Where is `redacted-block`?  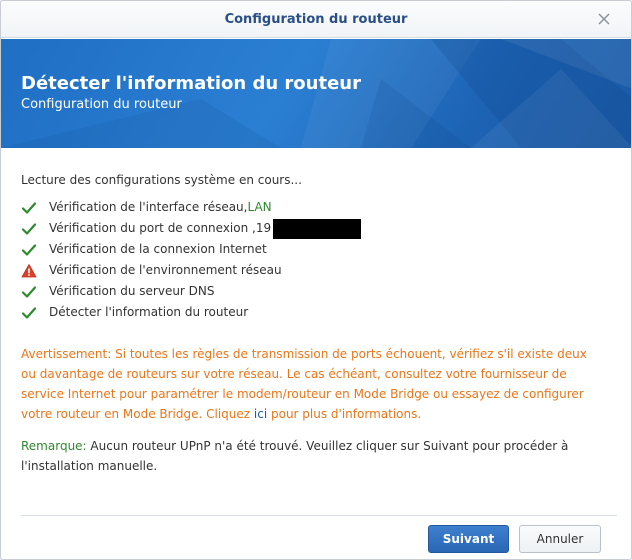
redacted-block is located at coordinates (317, 228).